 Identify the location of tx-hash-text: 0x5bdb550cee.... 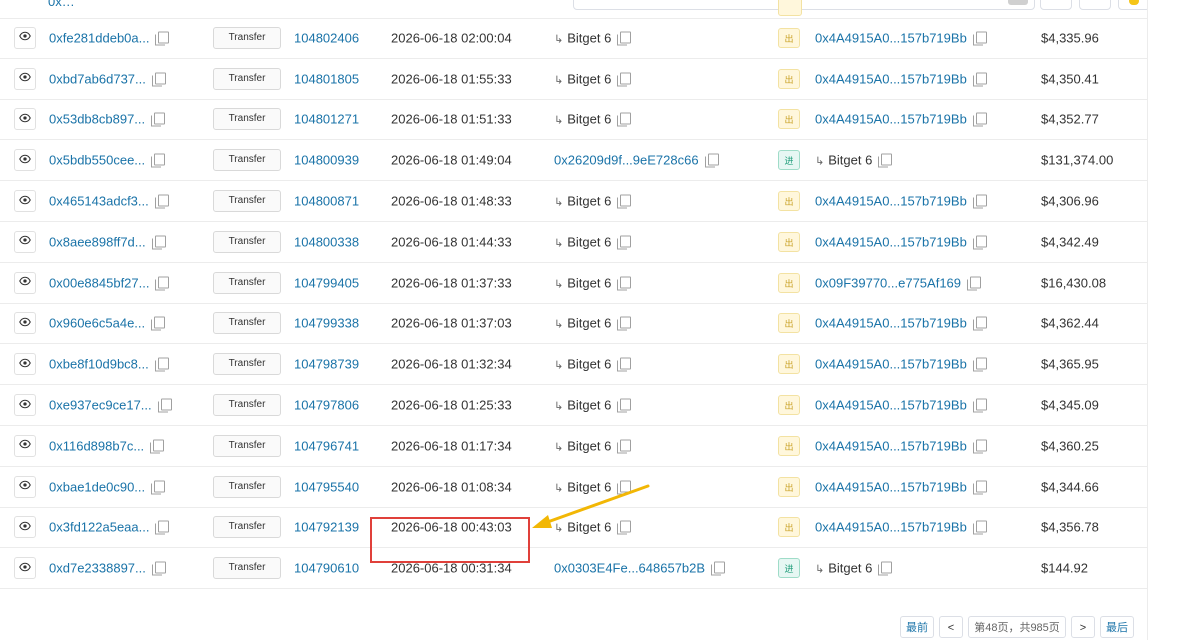
(97, 160).